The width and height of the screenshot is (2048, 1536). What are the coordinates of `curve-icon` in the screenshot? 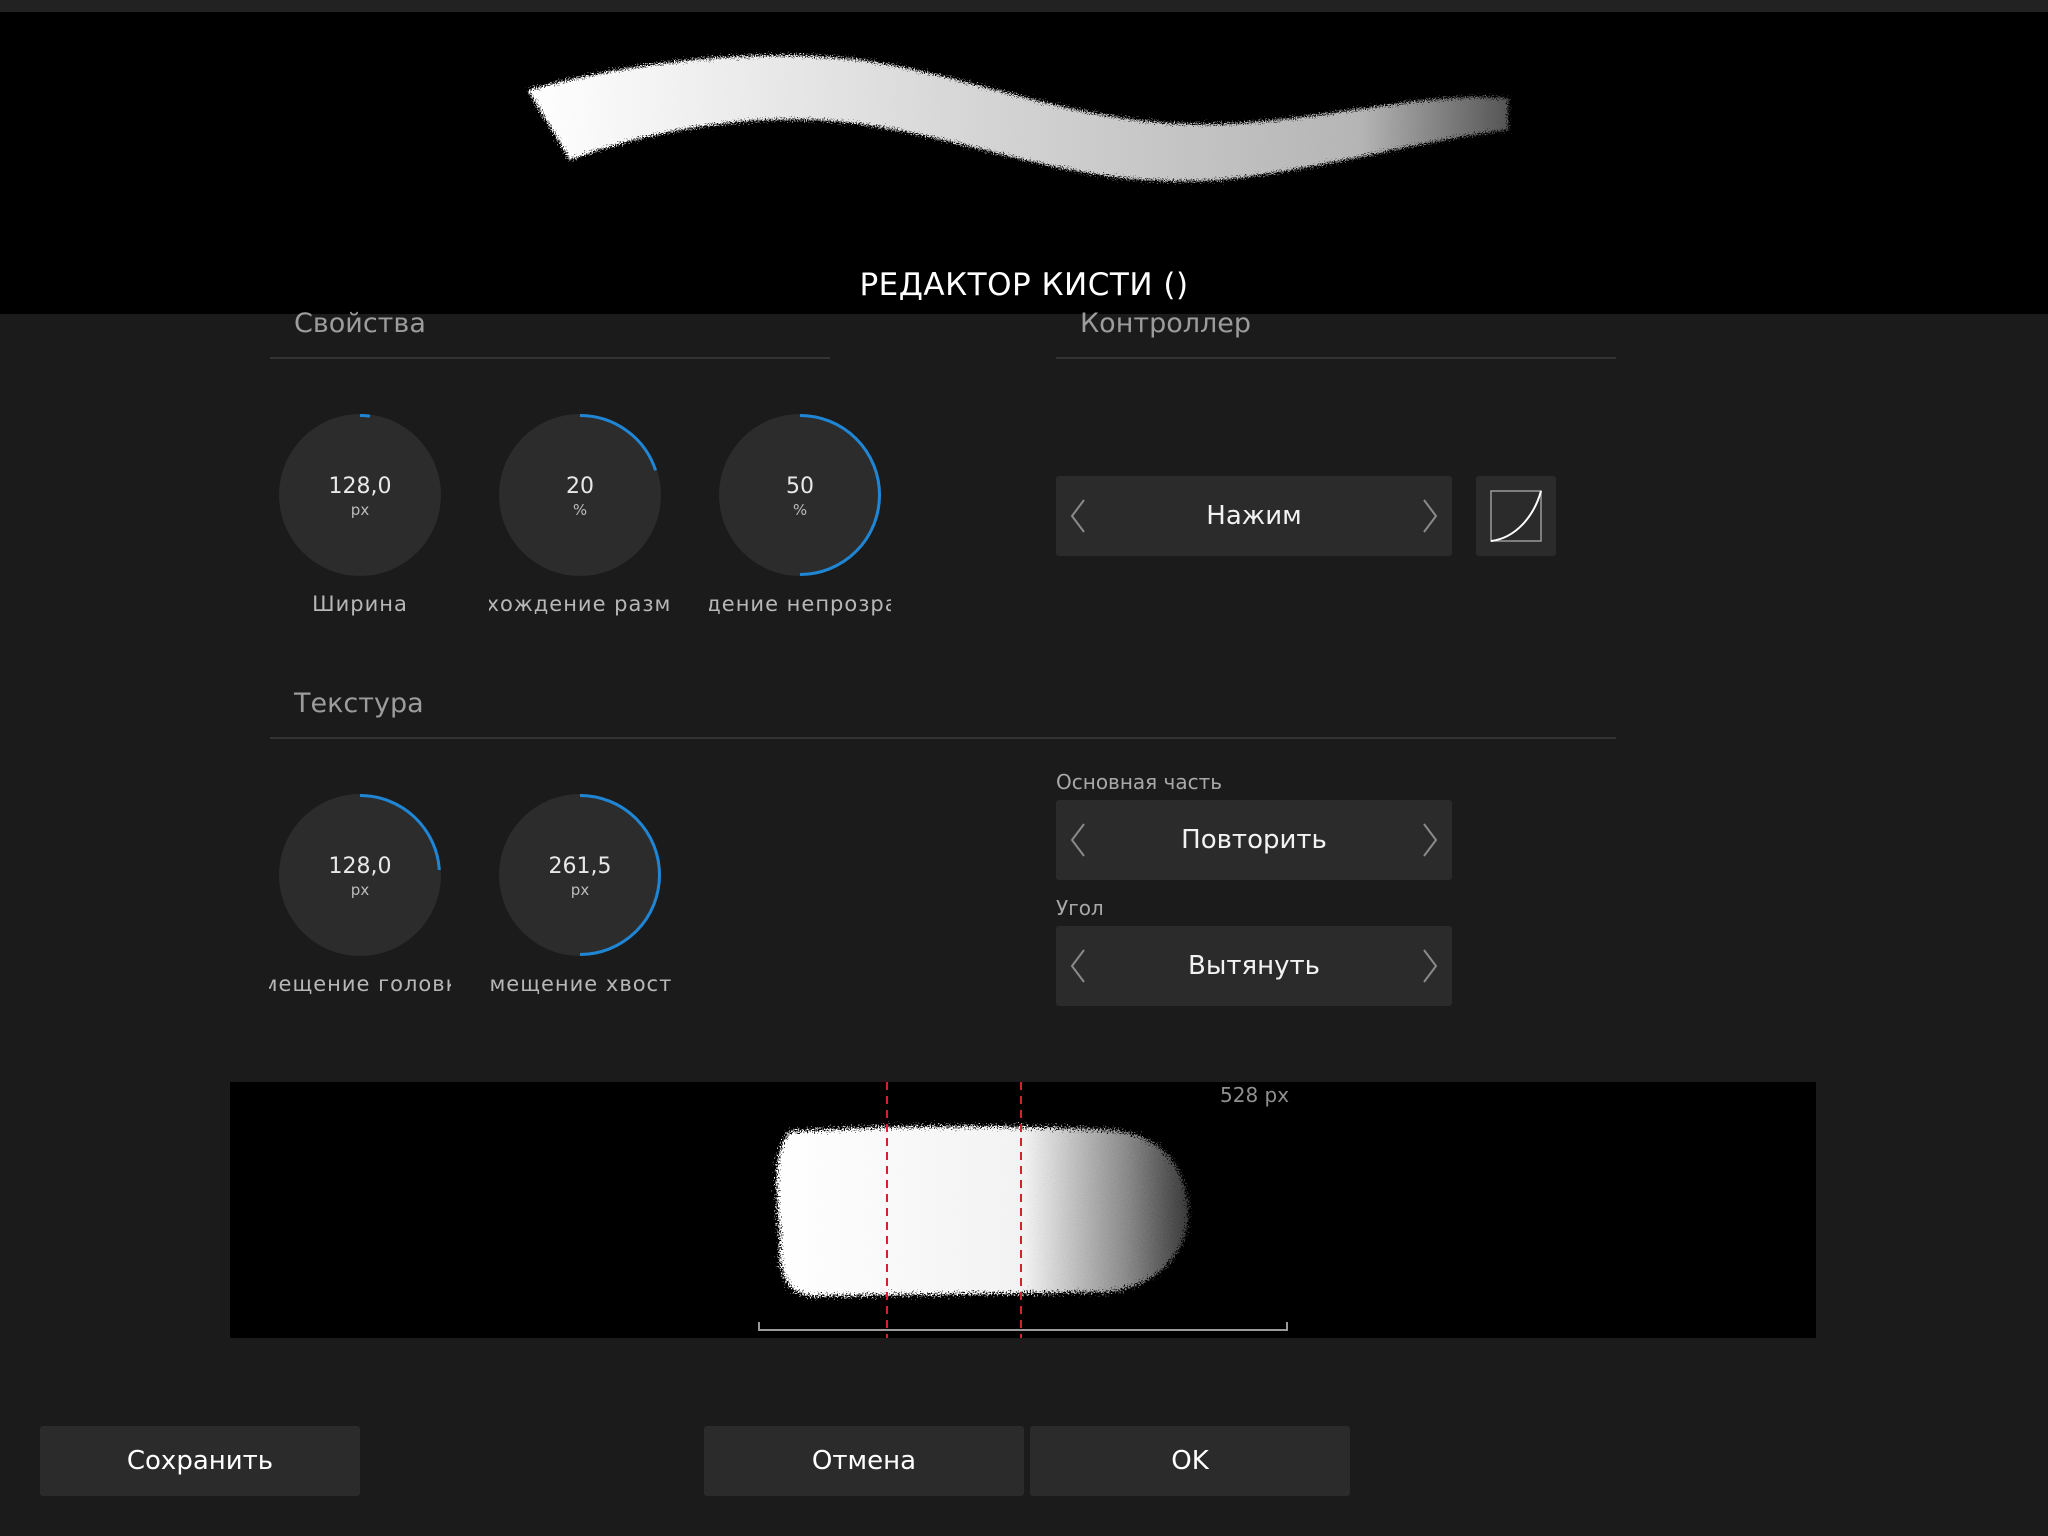 It's located at (1516, 516).